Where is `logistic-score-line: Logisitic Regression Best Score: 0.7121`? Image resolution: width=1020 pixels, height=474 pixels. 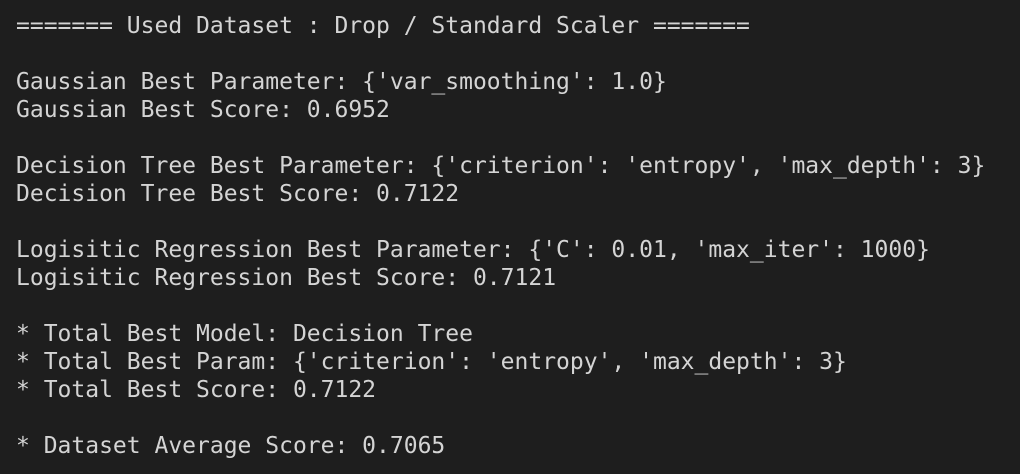
logistic-score-line: Logisitic Regression Best Score: 0.7121 is located at coordinates (286, 278).